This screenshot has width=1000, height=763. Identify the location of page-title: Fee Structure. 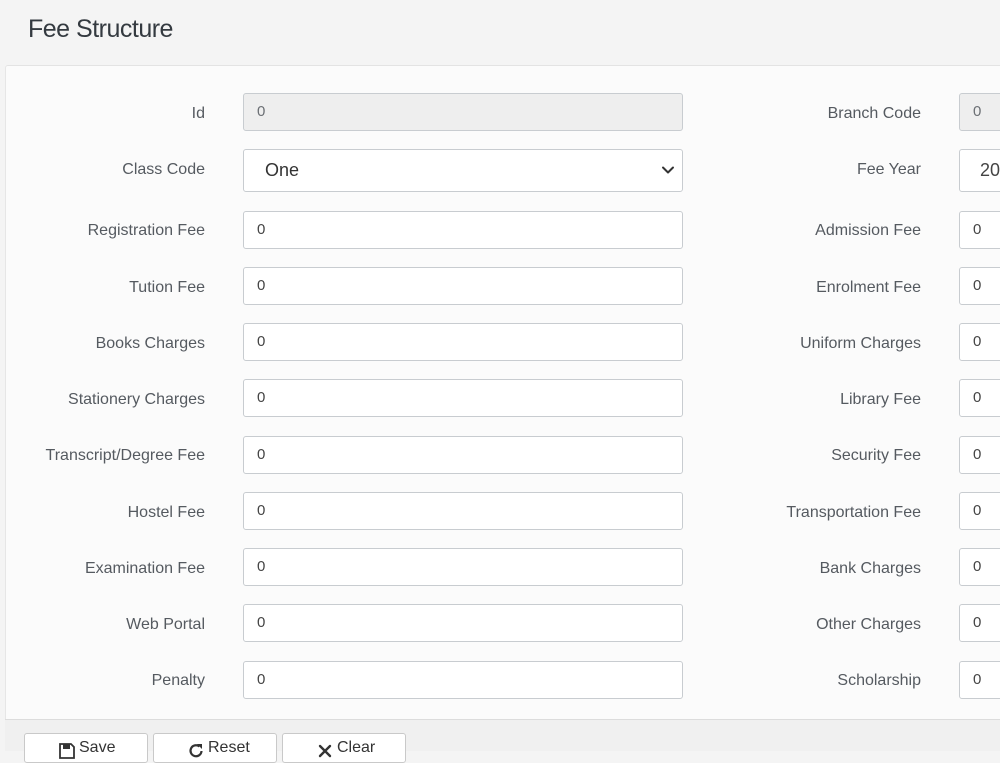
(100, 29).